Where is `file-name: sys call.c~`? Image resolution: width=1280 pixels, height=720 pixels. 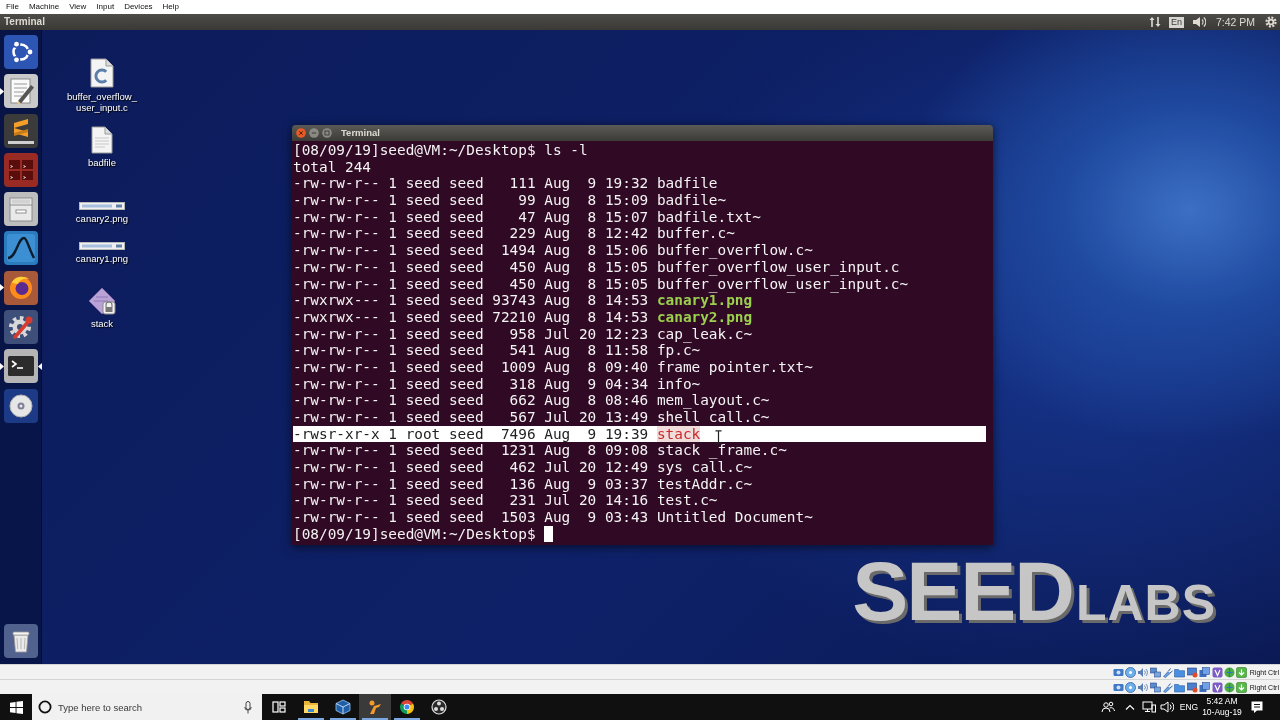 file-name: sys call.c~ is located at coordinates (704, 467).